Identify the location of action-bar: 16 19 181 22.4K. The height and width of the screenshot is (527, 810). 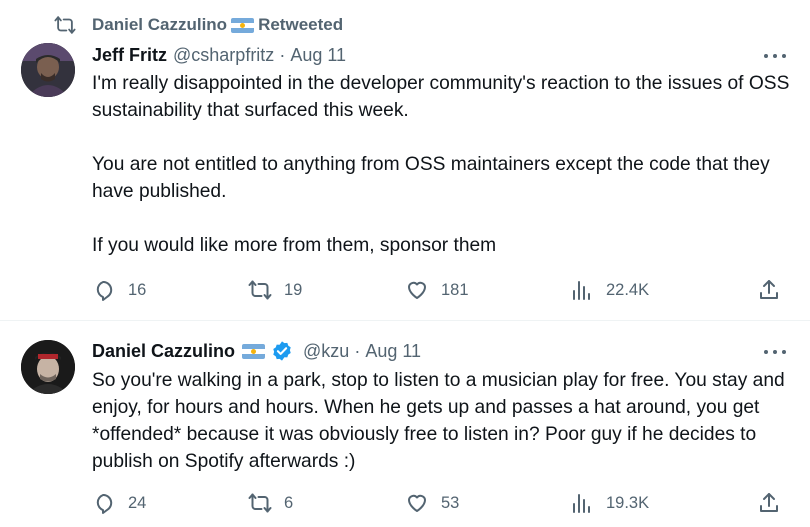
(442, 290).